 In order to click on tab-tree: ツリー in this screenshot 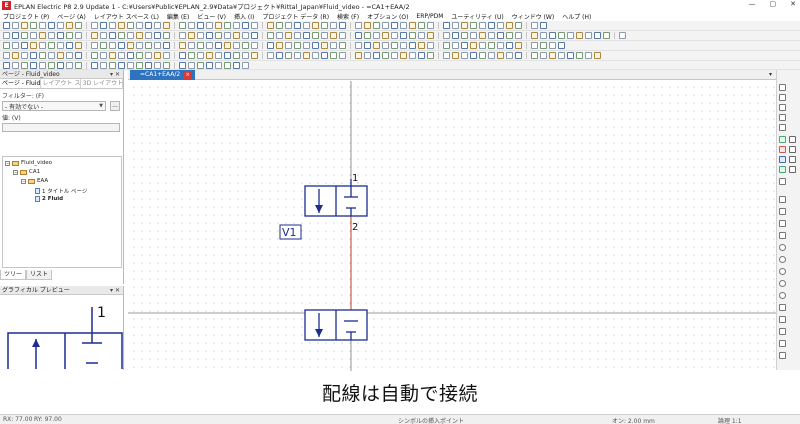, I will do `click(13, 275)`.